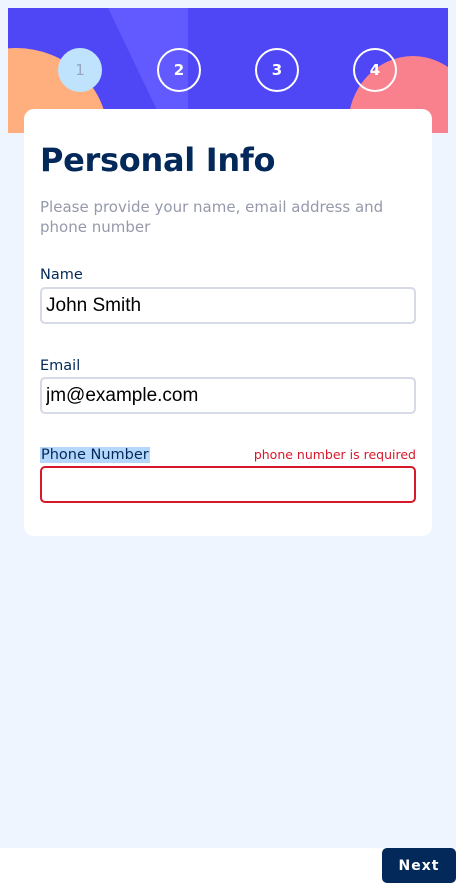  What do you see at coordinates (419, 865) in the screenshot?
I see `next-button: Next` at bounding box center [419, 865].